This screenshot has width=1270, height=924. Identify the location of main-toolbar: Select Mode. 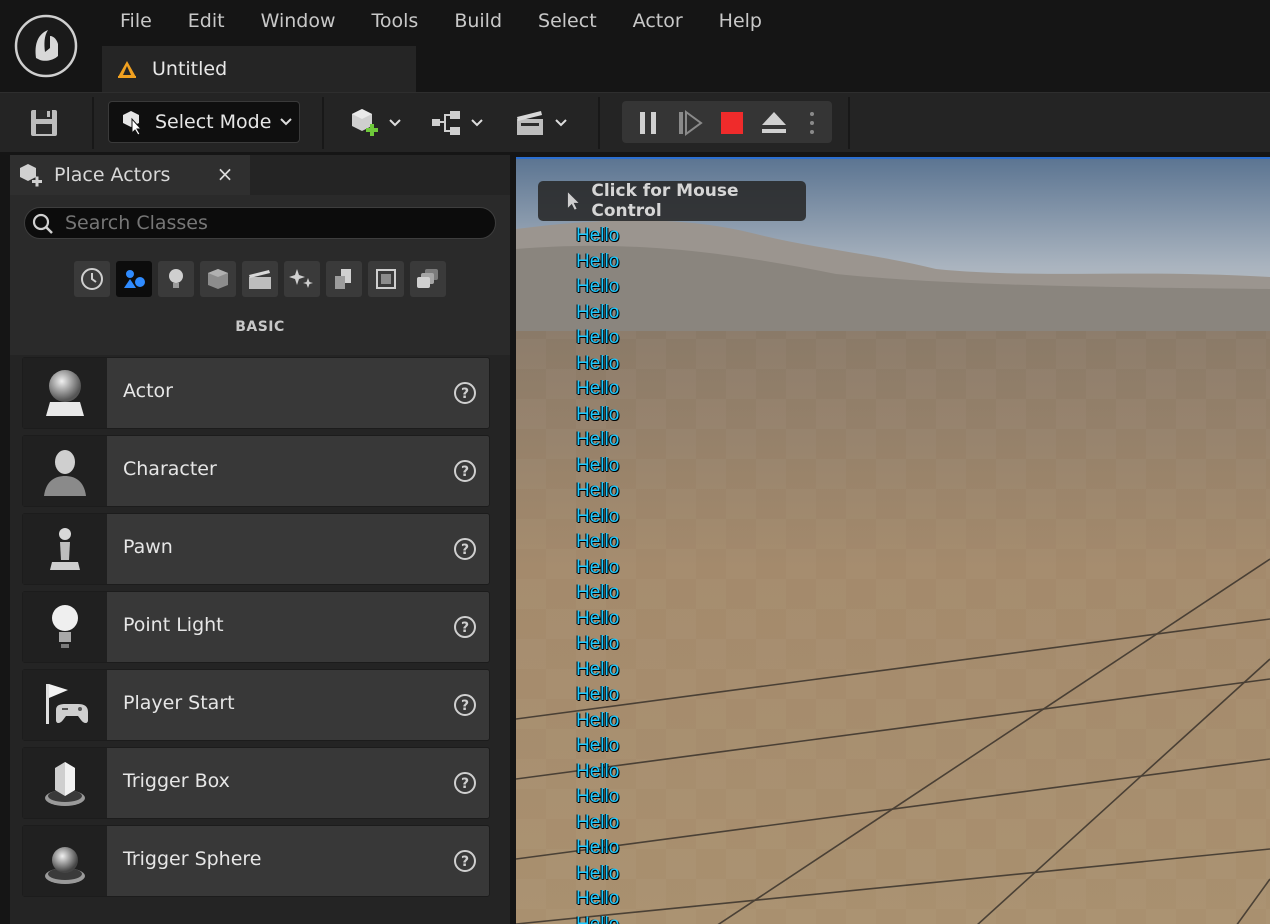
(635, 122).